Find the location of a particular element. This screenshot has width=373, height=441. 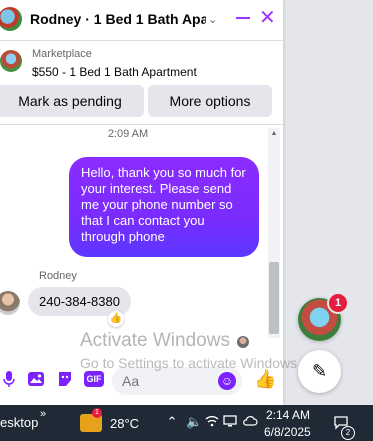

gif-icon: GIF is located at coordinates (94, 379).